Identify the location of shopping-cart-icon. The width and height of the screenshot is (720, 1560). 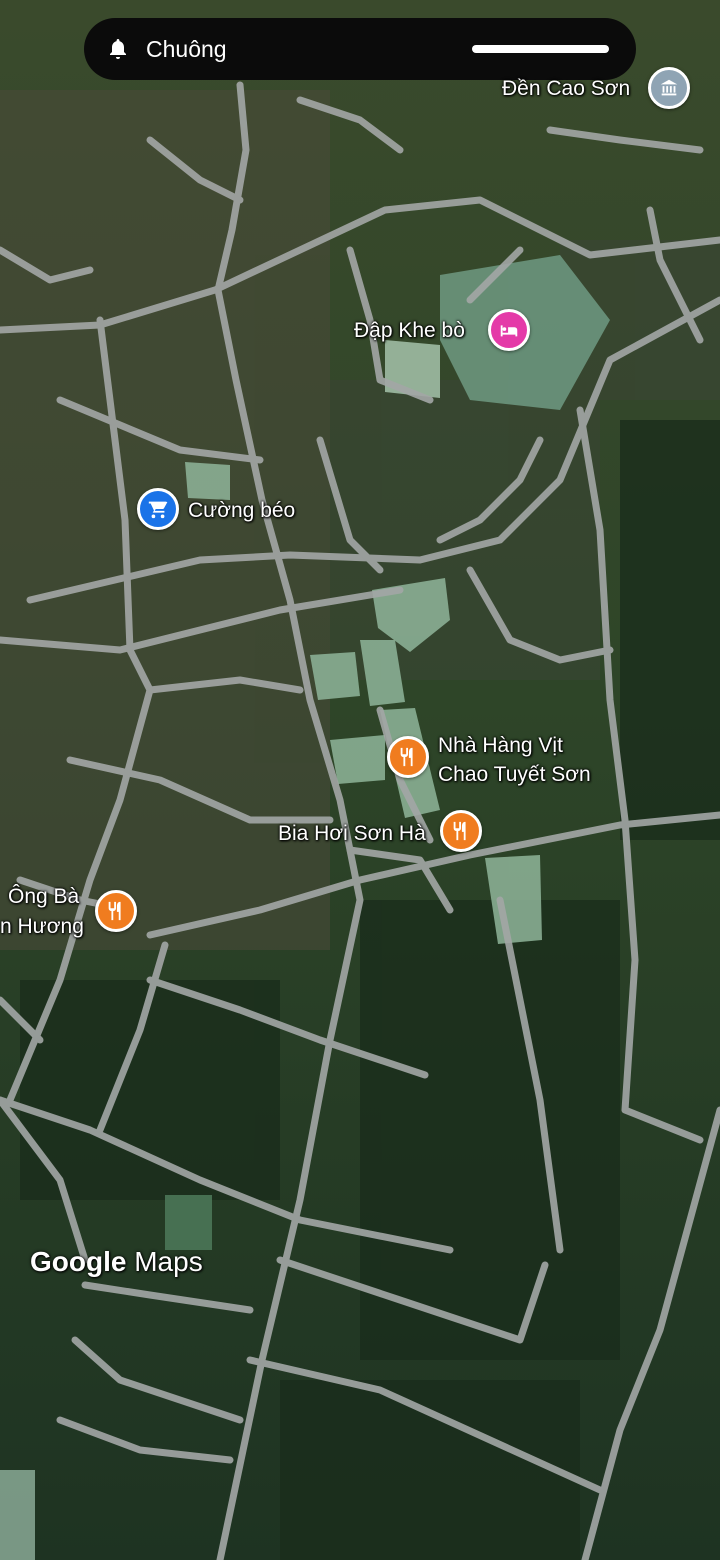
(158, 509).